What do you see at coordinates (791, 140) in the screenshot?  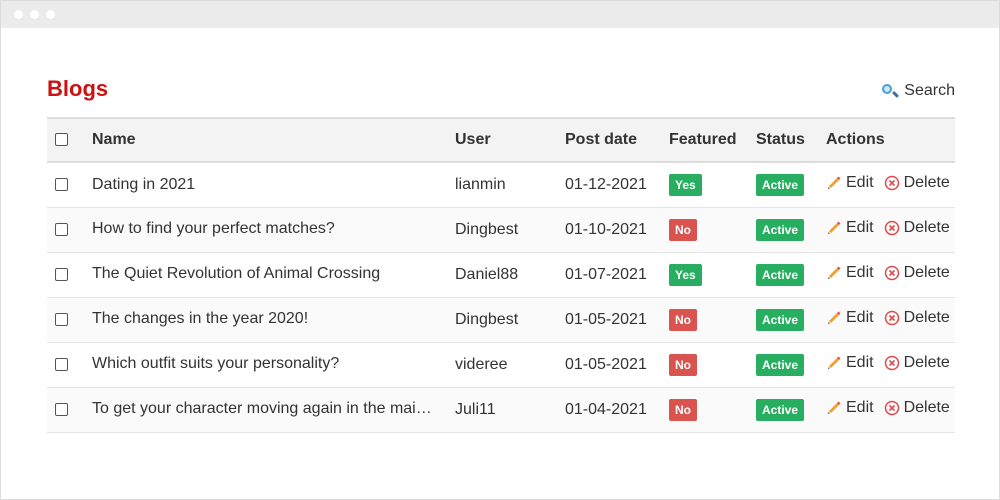 I see `header-status: Status` at bounding box center [791, 140].